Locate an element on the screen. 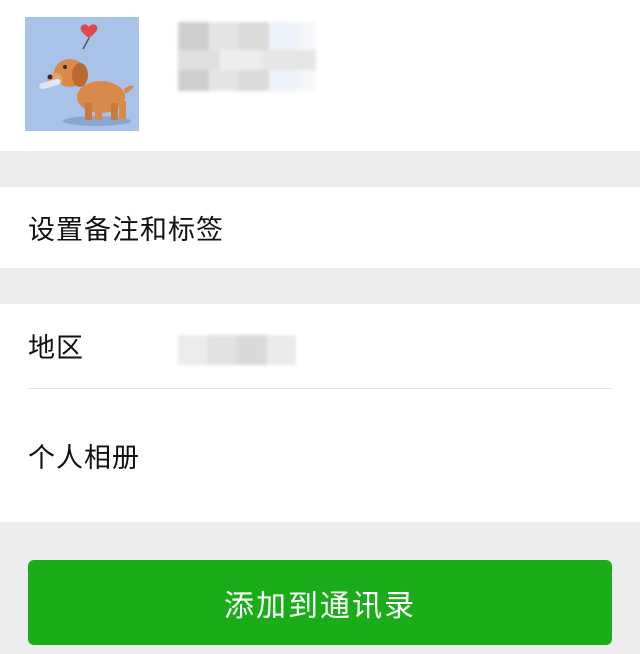  region-label: 地区 is located at coordinates (56, 348).